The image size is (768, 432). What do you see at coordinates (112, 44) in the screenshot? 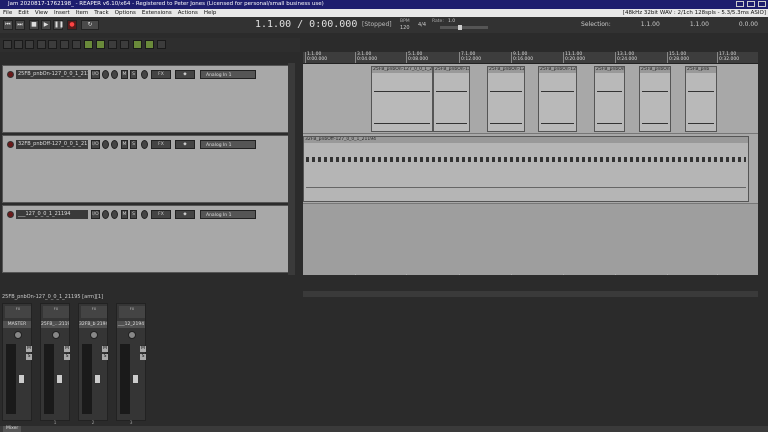
I see `envelope-icon` at bounding box center [112, 44].